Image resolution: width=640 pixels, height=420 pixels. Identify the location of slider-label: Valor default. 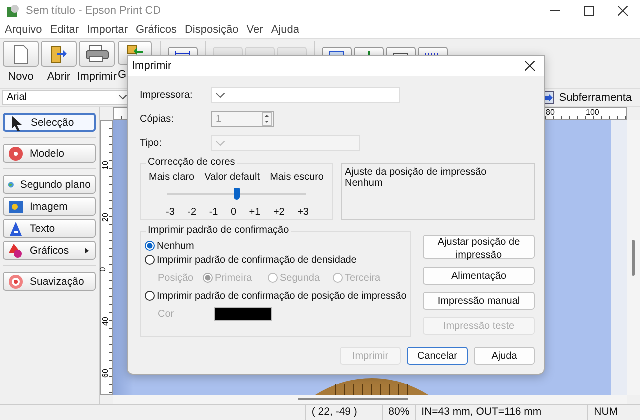
(232, 177).